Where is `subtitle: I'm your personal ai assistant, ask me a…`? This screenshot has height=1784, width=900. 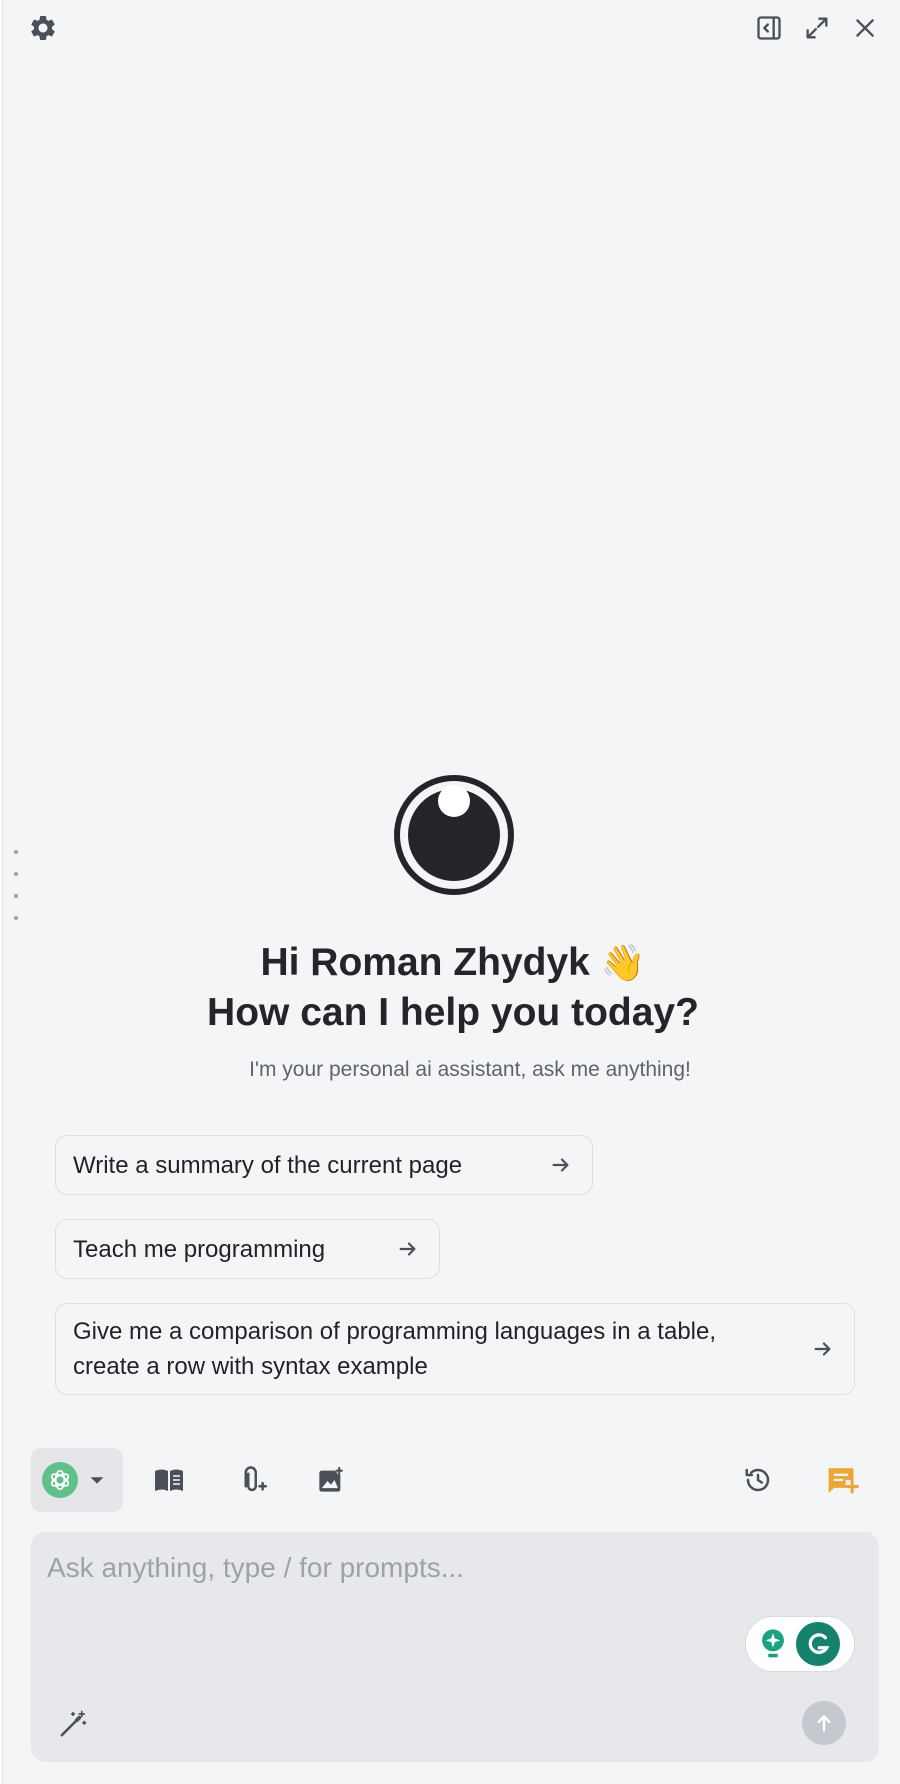
subtitle: I'm your personal ai assistant, ask me a… is located at coordinates (470, 1069).